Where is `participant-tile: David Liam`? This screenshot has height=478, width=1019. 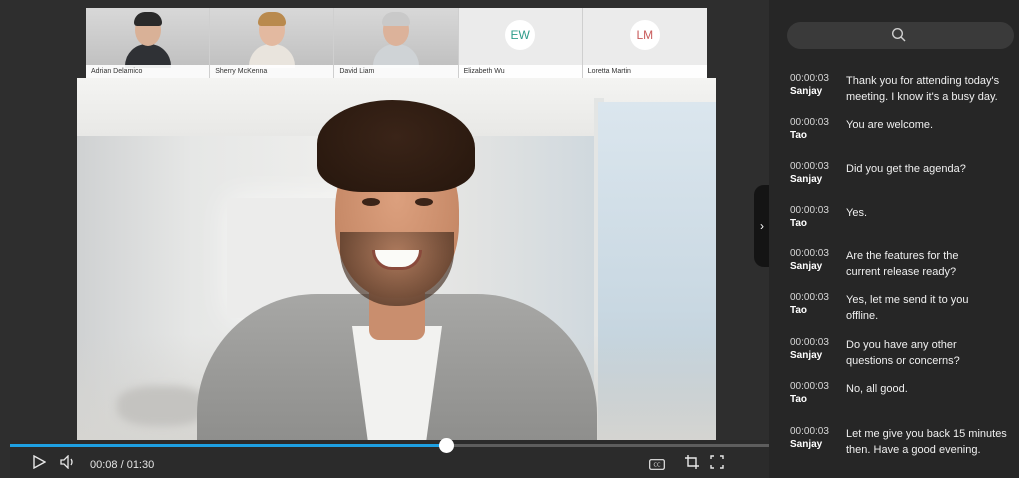 participant-tile: David Liam is located at coordinates (396, 43).